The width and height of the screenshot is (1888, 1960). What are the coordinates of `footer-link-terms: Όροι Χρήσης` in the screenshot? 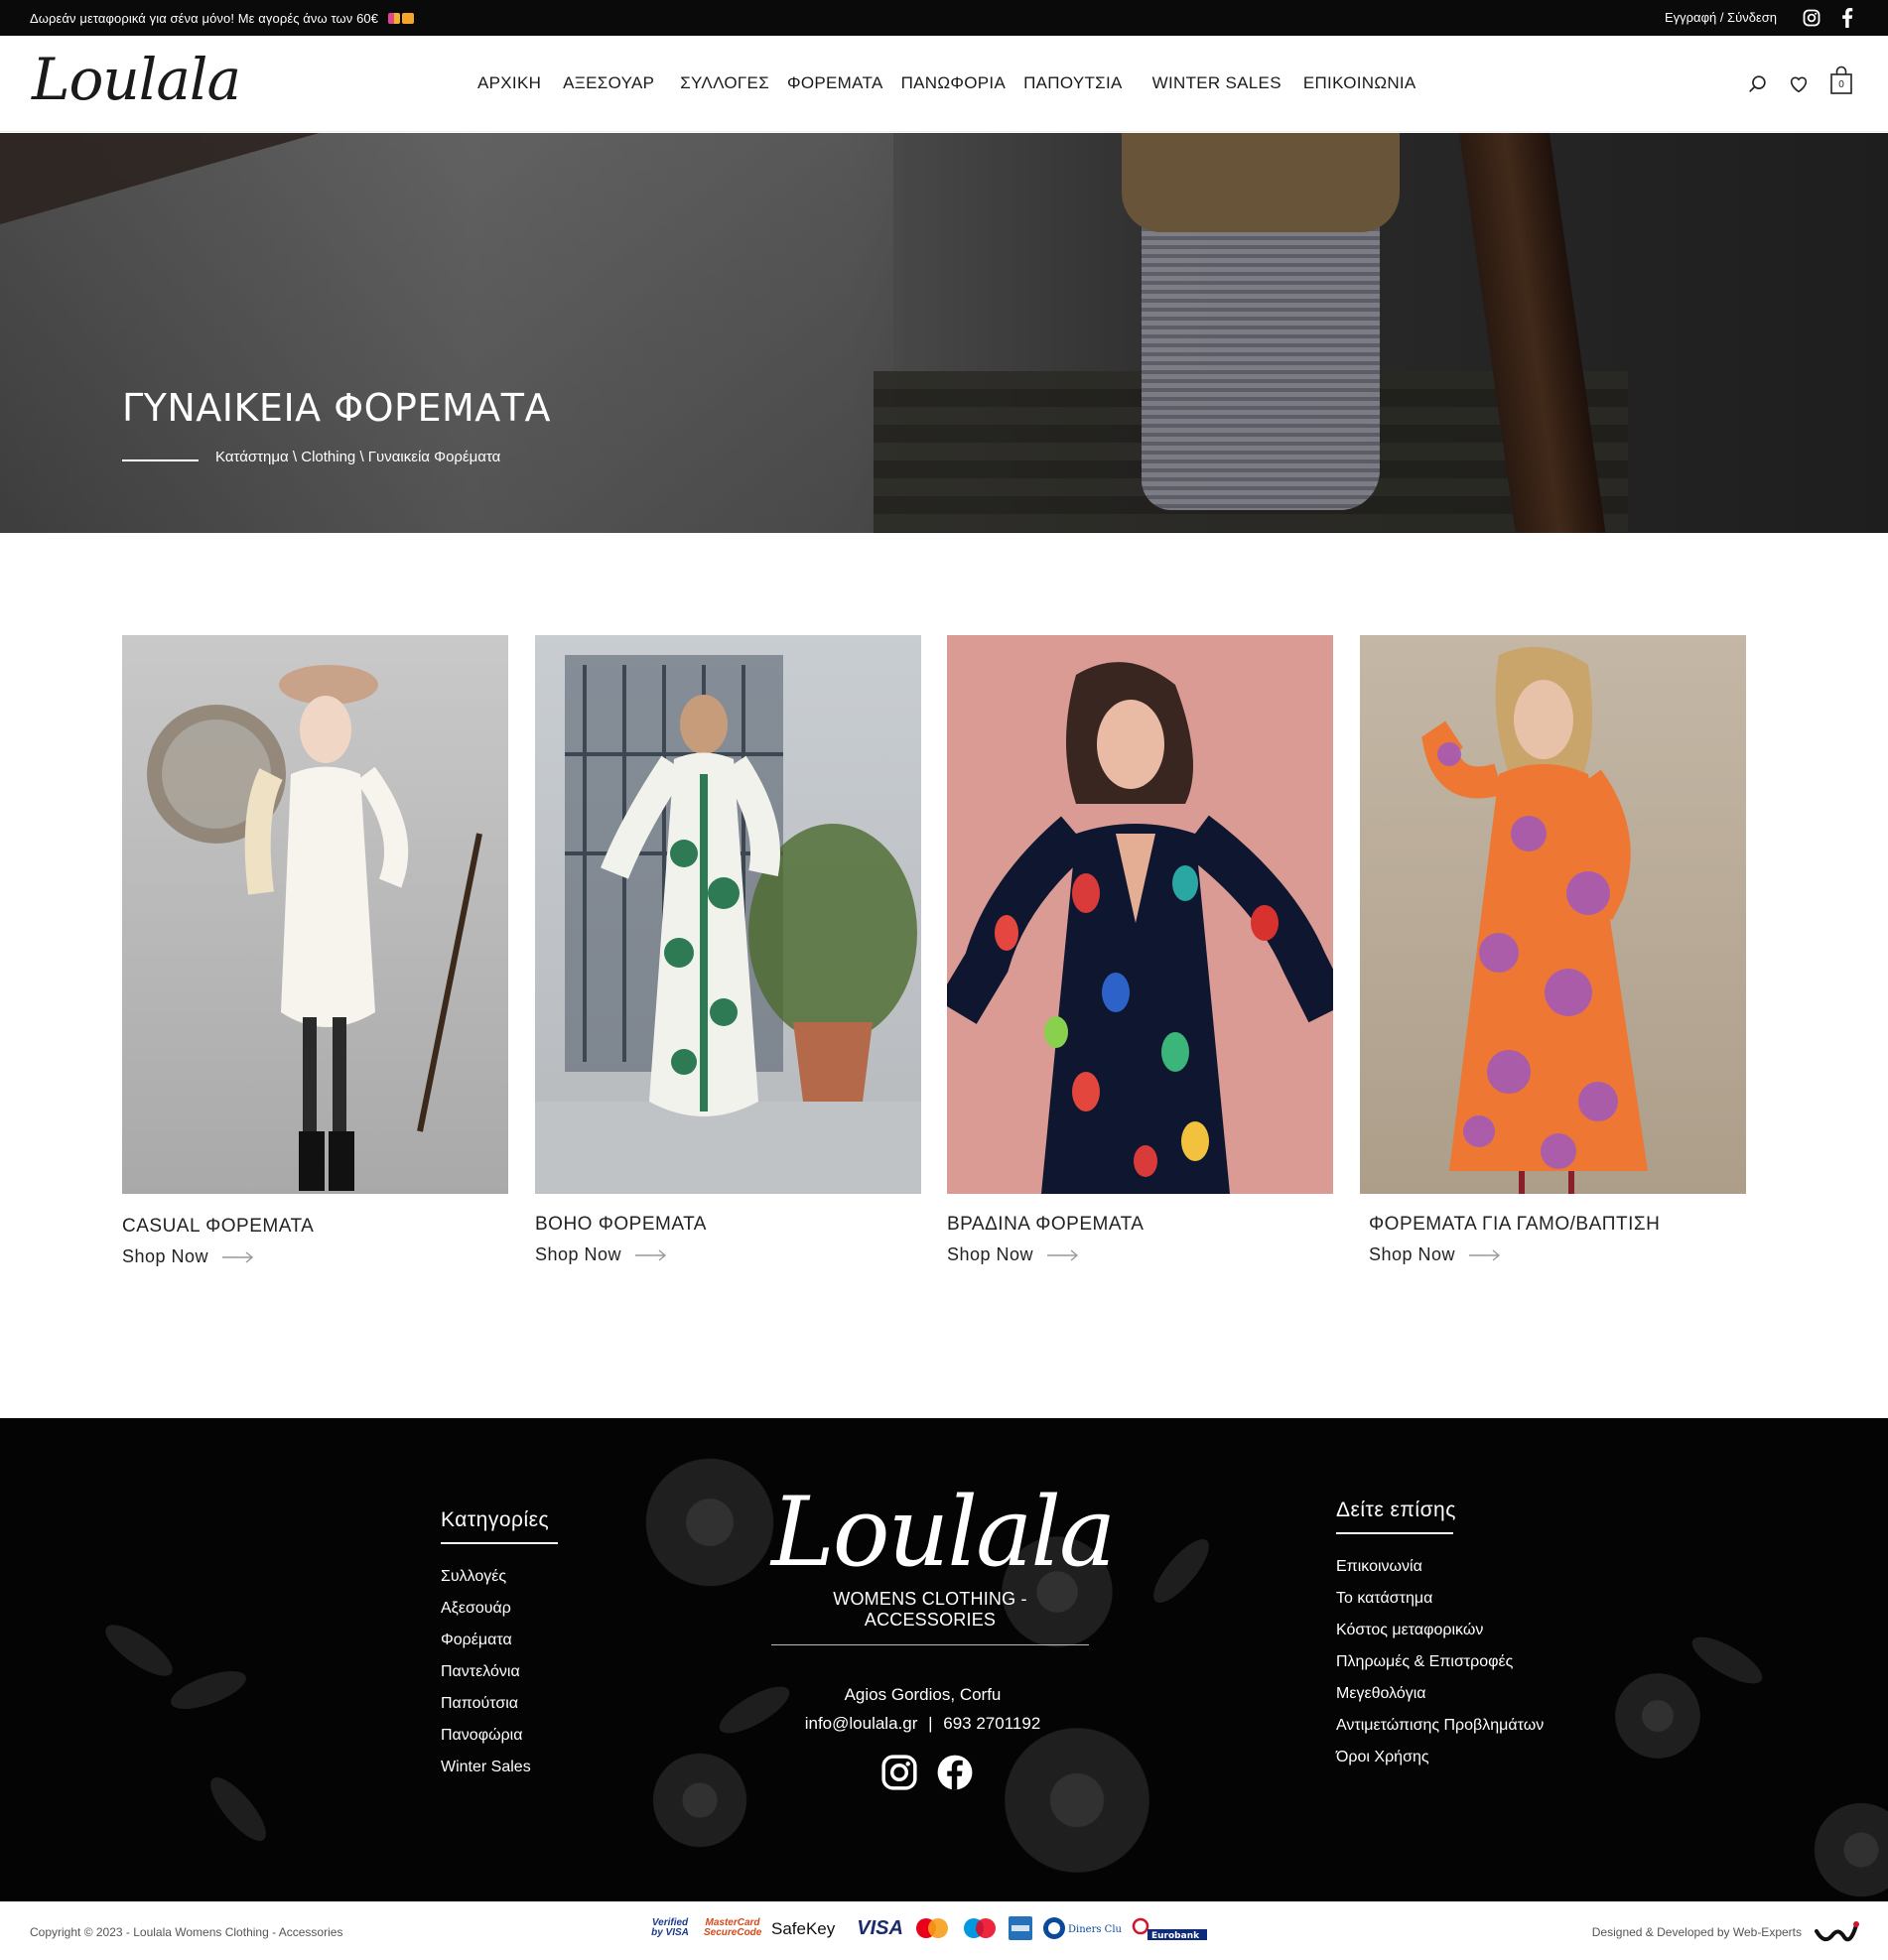 It's located at (1465, 1757).